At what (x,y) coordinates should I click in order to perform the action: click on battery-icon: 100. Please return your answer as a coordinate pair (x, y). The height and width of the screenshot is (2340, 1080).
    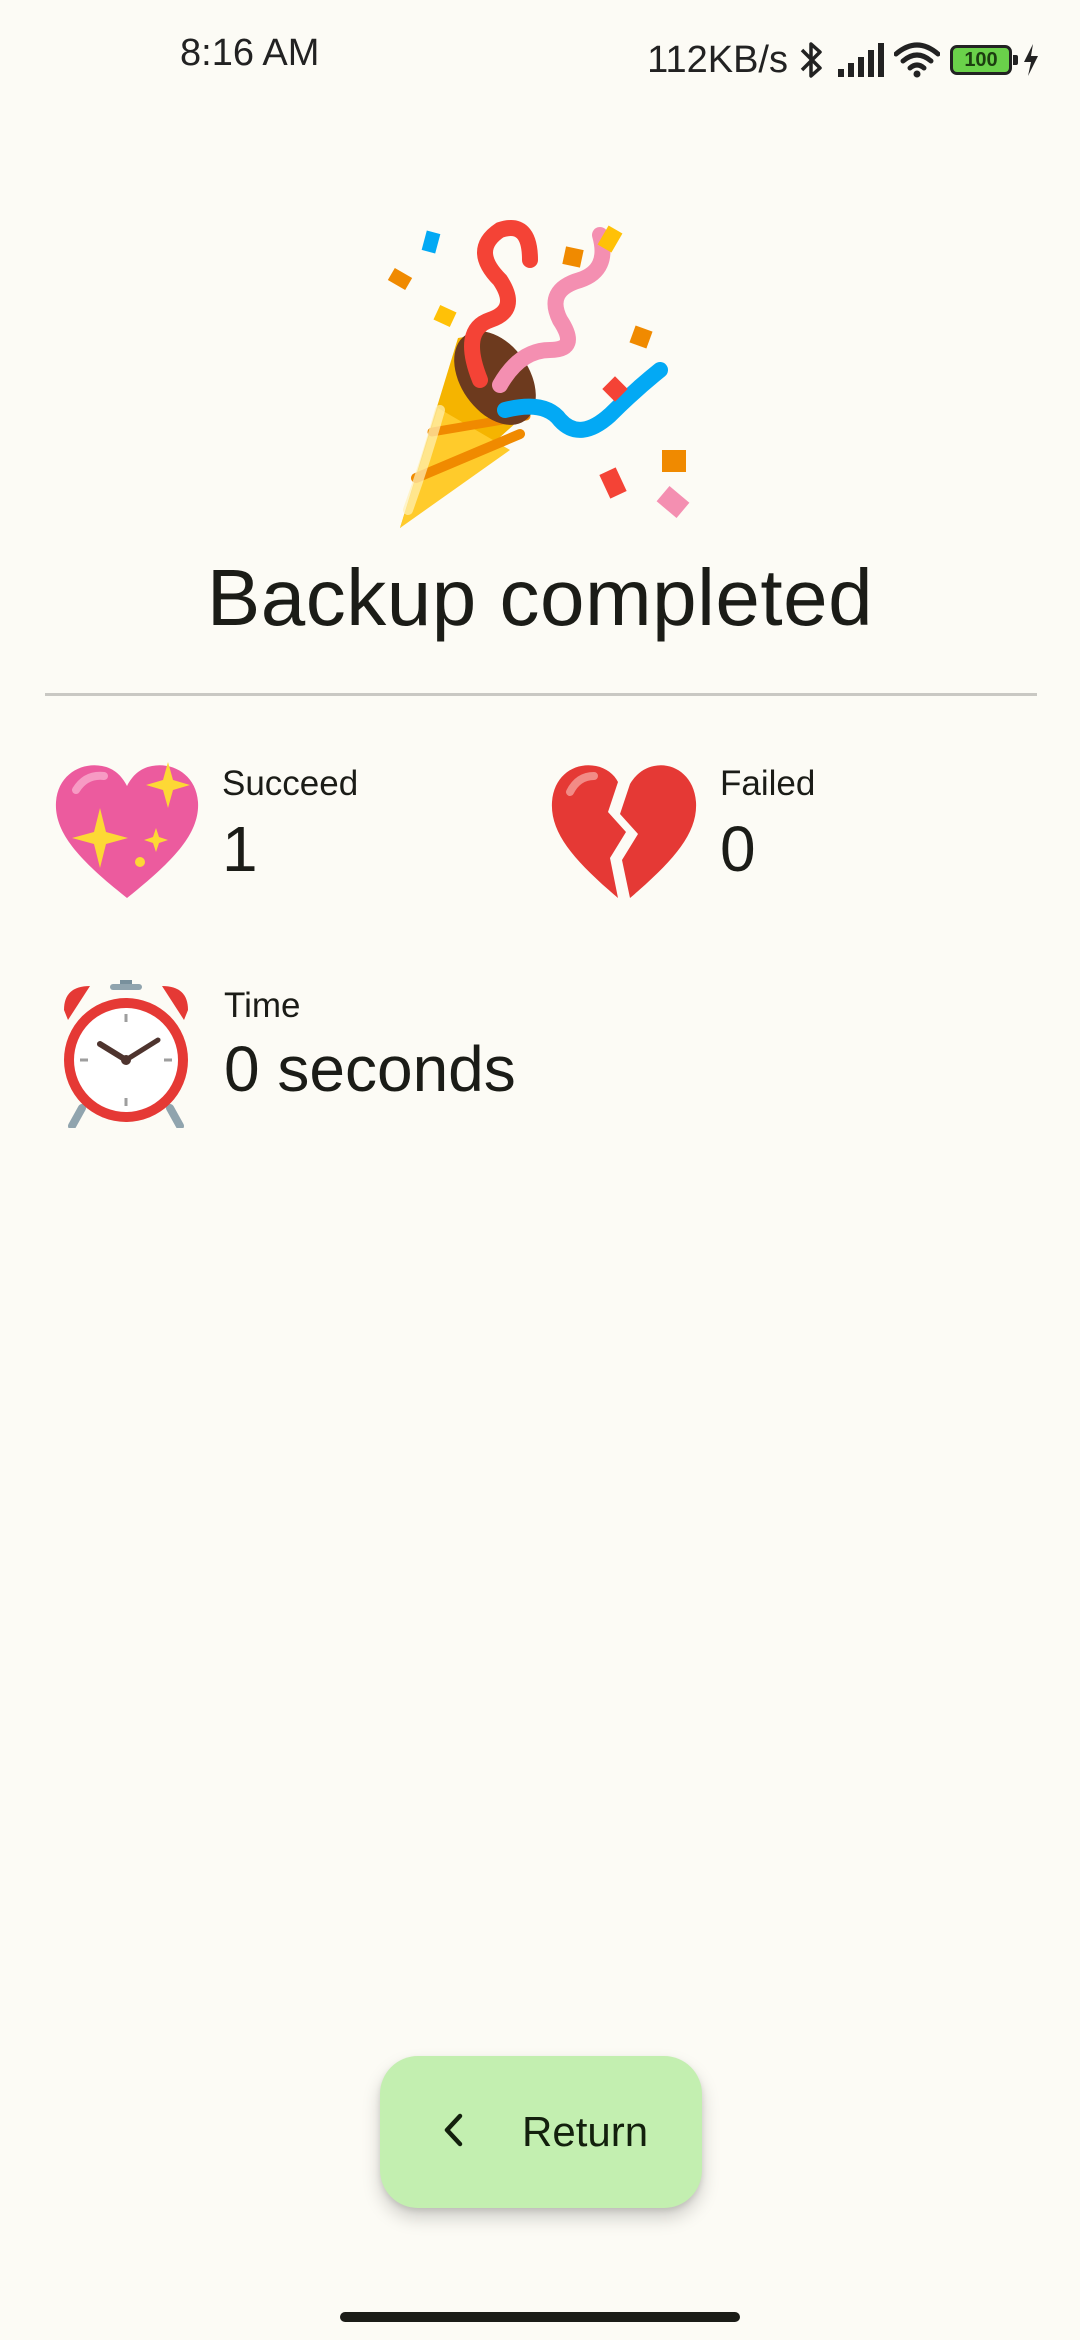
    Looking at the image, I should click on (984, 60).